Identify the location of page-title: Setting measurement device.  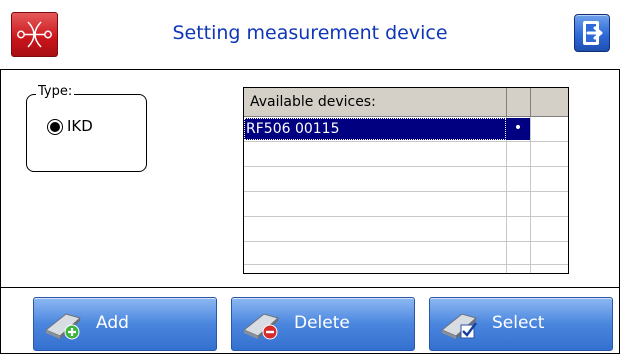
(310, 33).